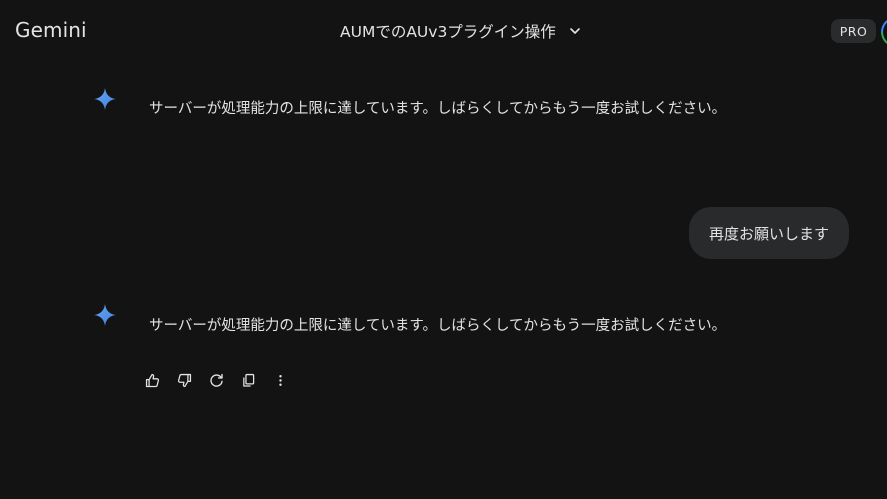 This screenshot has width=887, height=499. I want to click on avatar, so click(884, 32).